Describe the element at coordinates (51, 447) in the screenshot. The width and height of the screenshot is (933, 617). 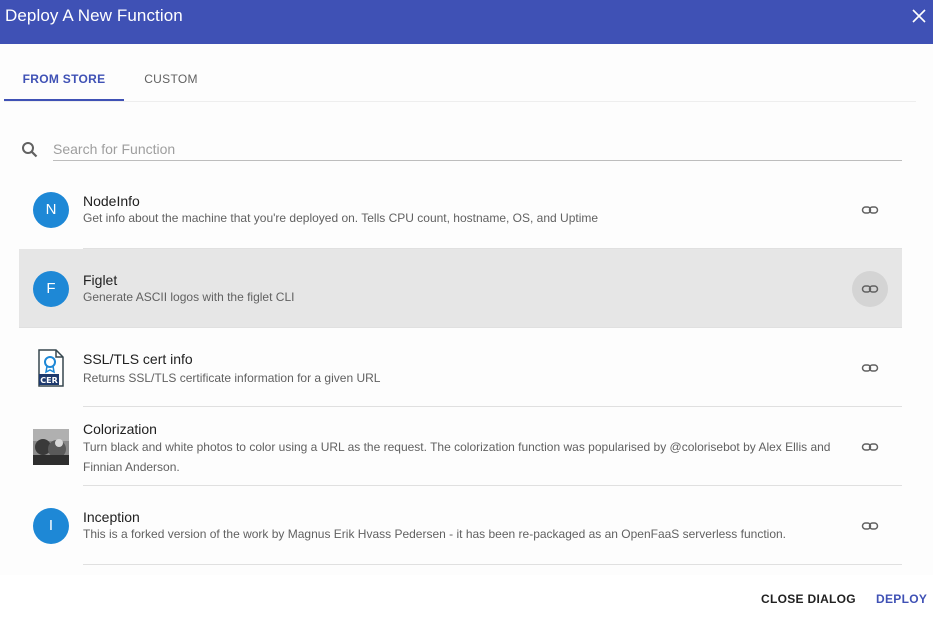
I see `photo-thumbnail` at that location.